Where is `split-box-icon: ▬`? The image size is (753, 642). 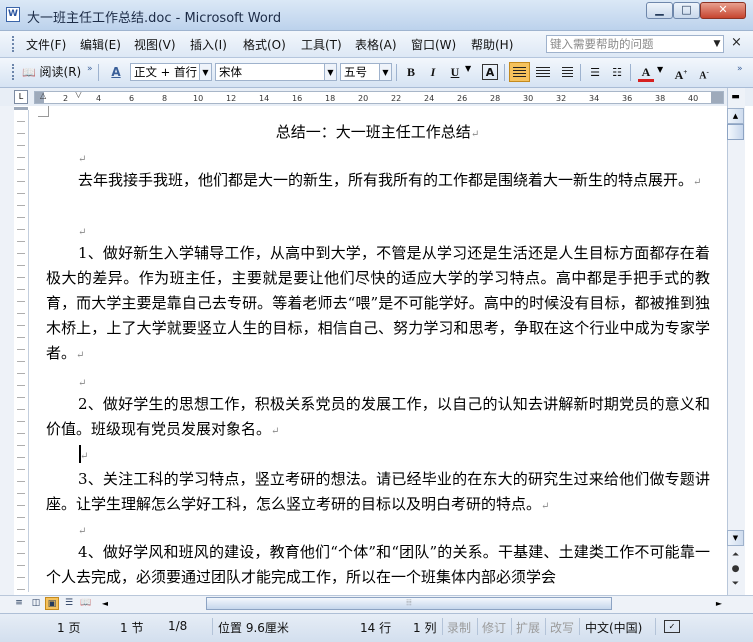 split-box-icon: ▬ is located at coordinates (735, 97).